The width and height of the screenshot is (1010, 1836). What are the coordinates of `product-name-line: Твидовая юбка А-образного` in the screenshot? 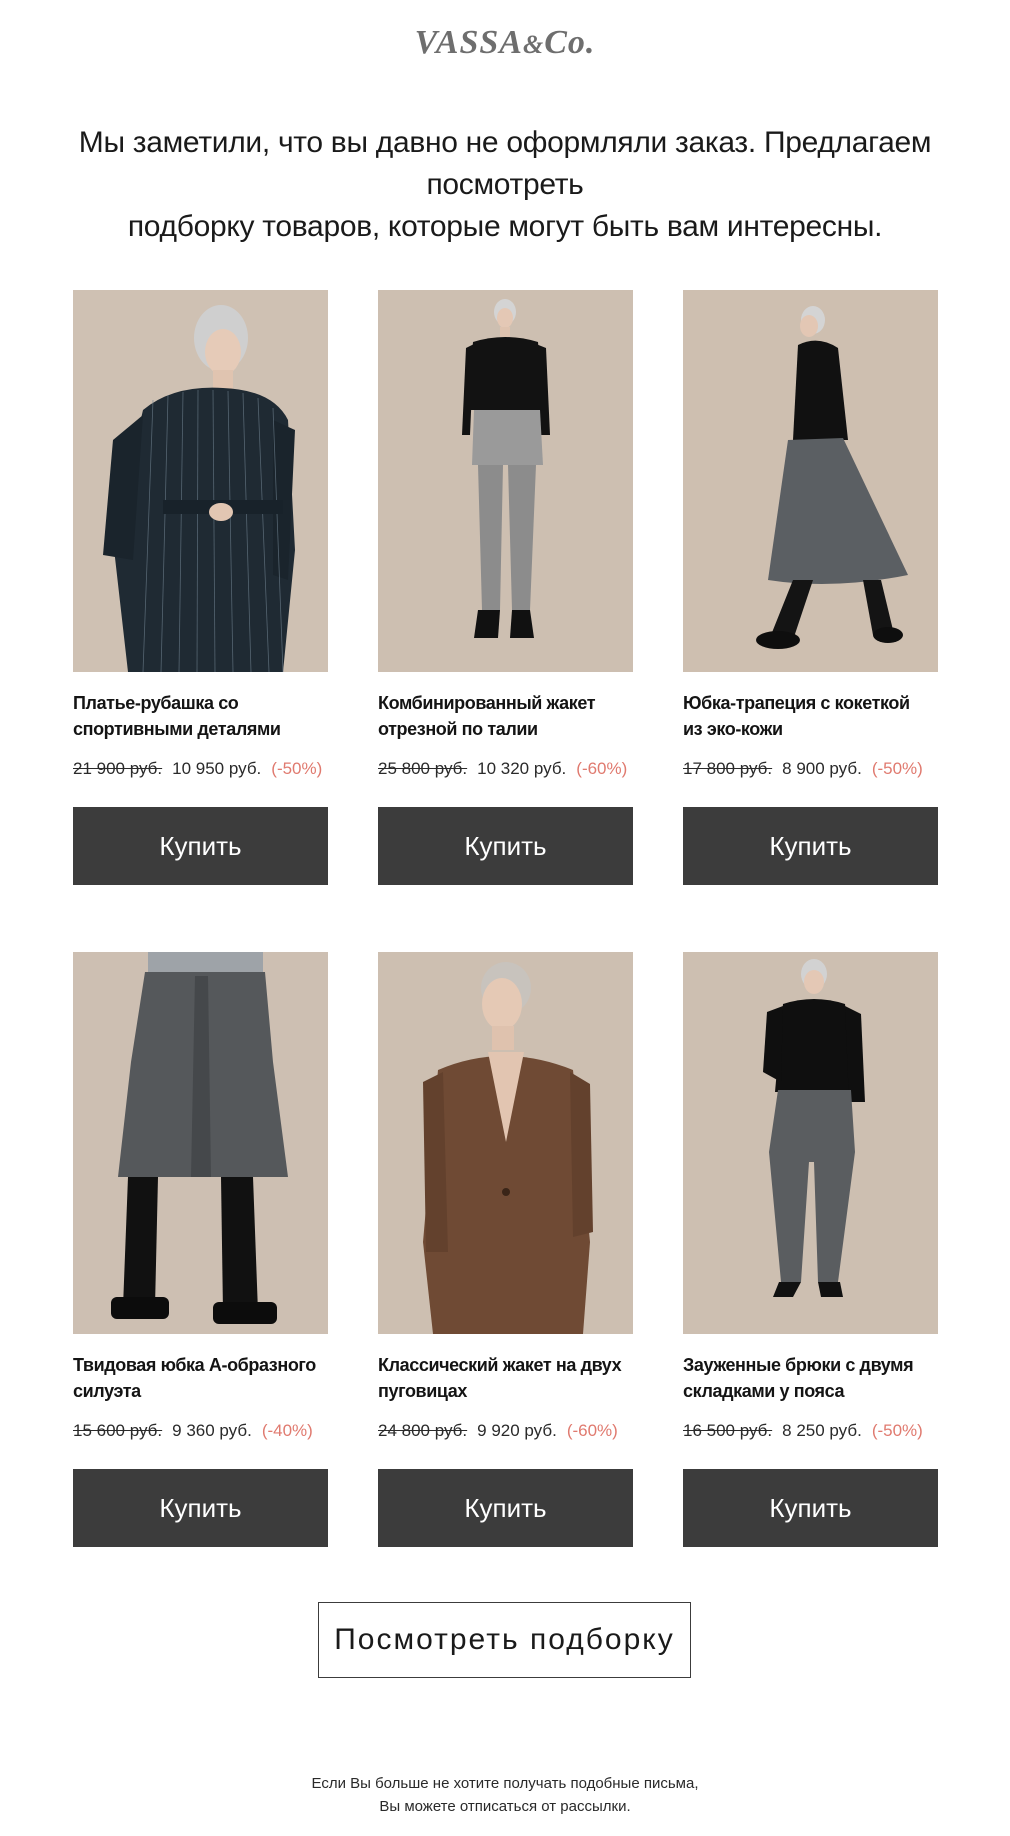 It's located at (194, 1365).